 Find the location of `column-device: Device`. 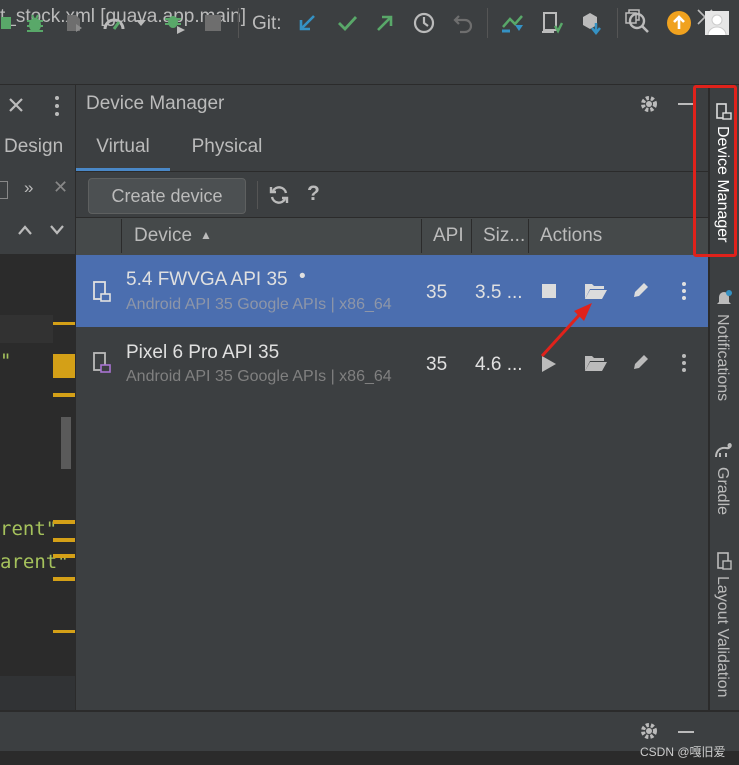

column-device: Device is located at coordinates (163, 235).